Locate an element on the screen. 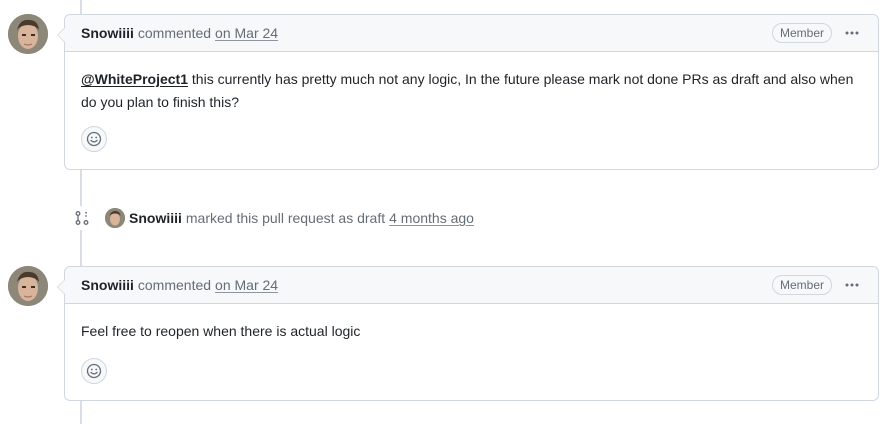 This screenshot has width=891, height=424. event-author: Snowiiii is located at coordinates (155, 218).